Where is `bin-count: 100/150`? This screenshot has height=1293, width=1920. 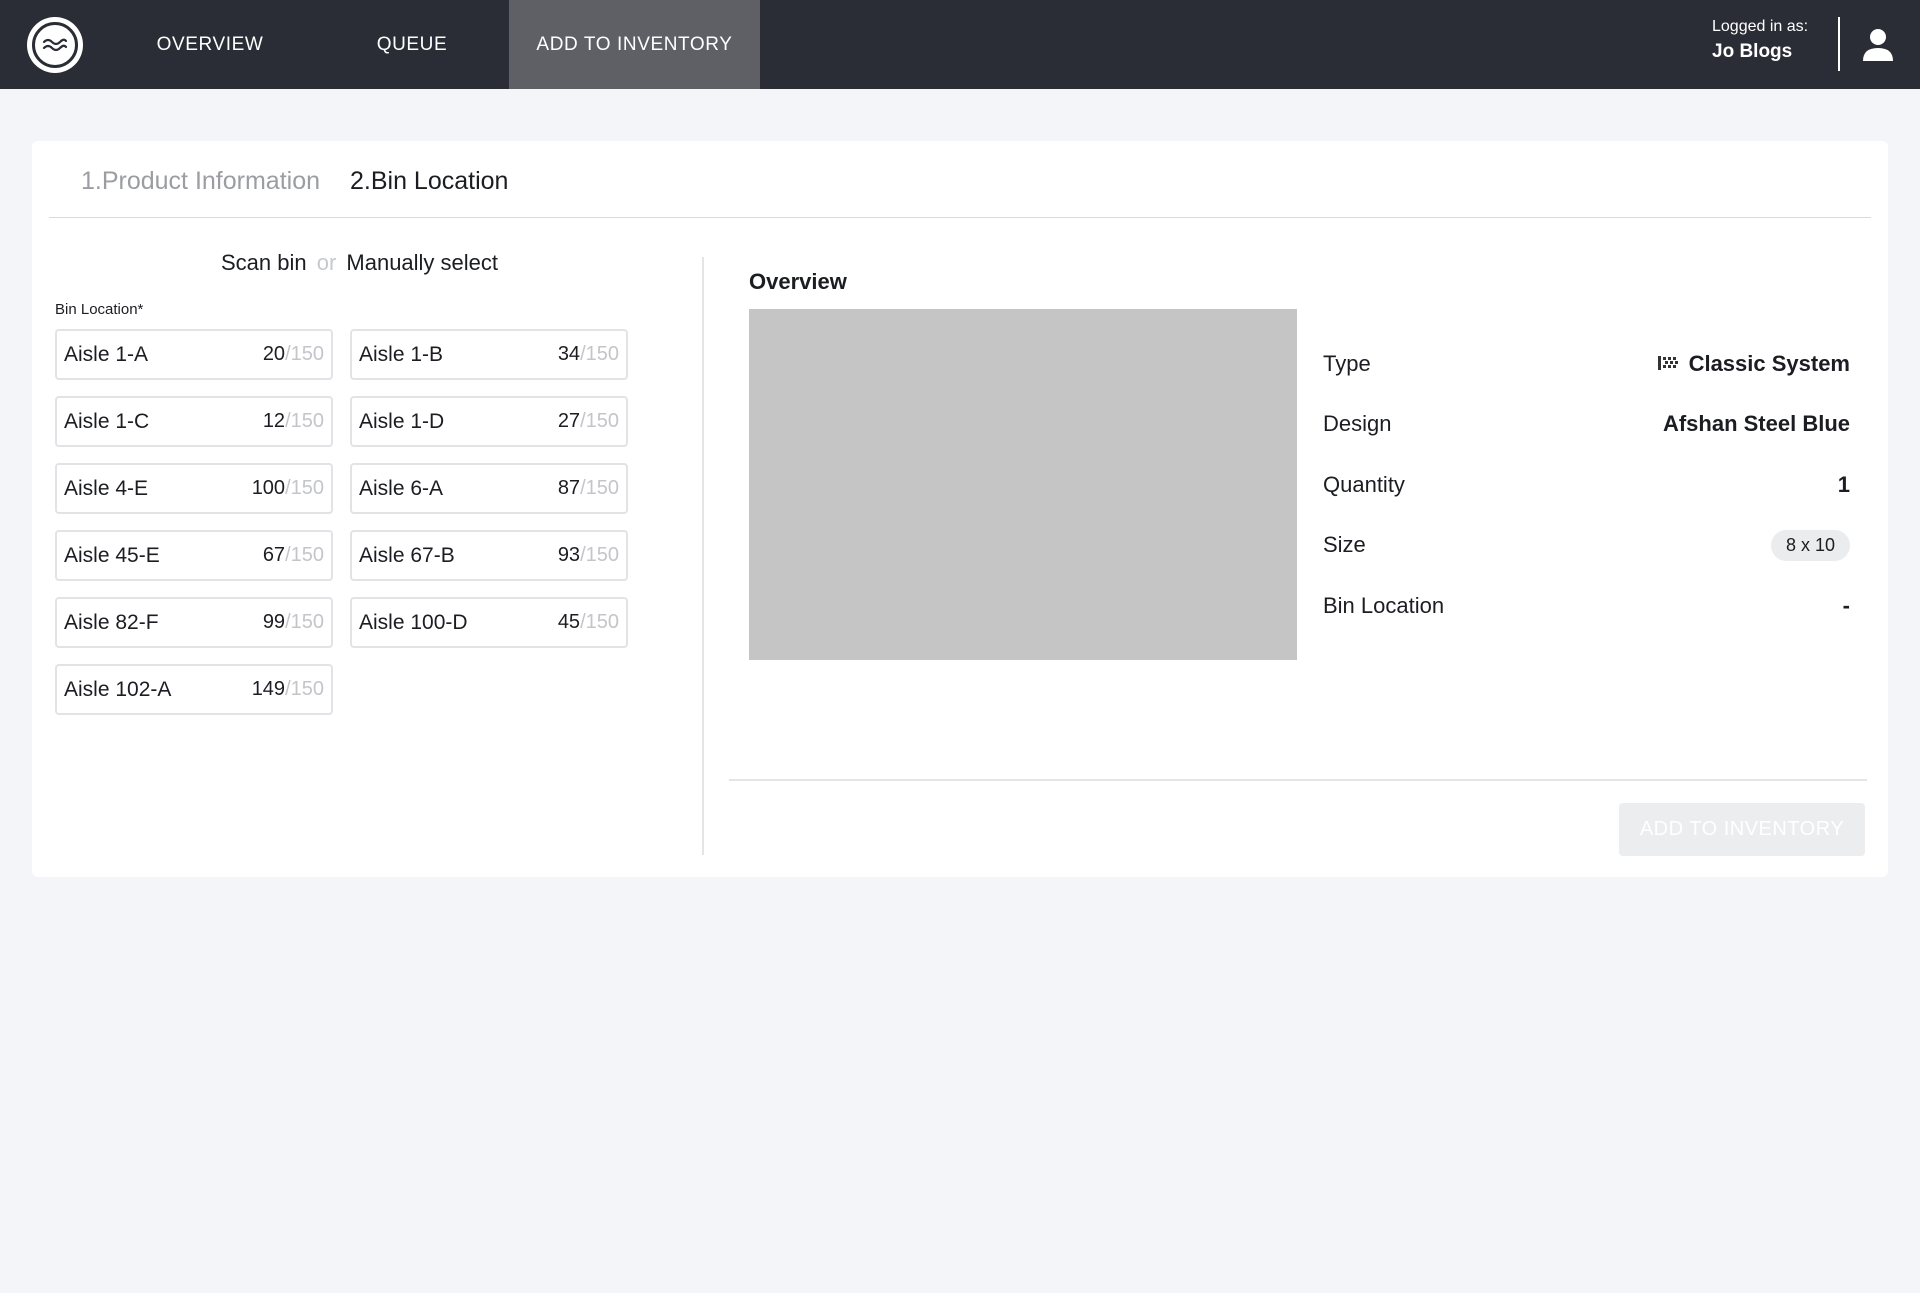 bin-count: 100/150 is located at coordinates (287, 488).